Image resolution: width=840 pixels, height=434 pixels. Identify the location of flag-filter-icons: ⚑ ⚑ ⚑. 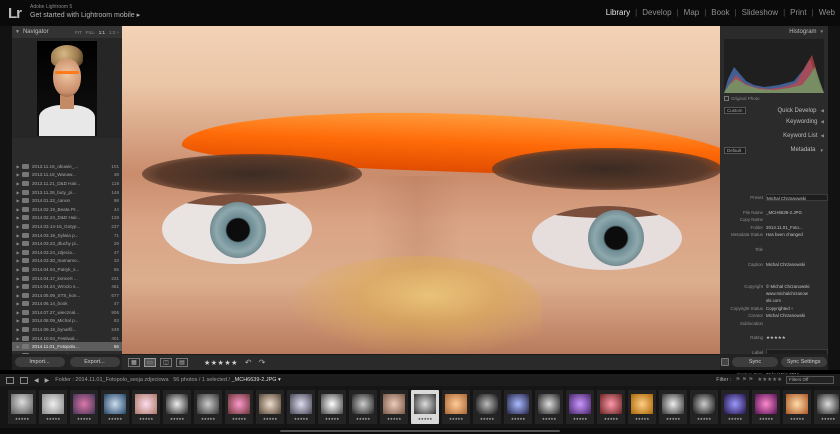
(744, 380).